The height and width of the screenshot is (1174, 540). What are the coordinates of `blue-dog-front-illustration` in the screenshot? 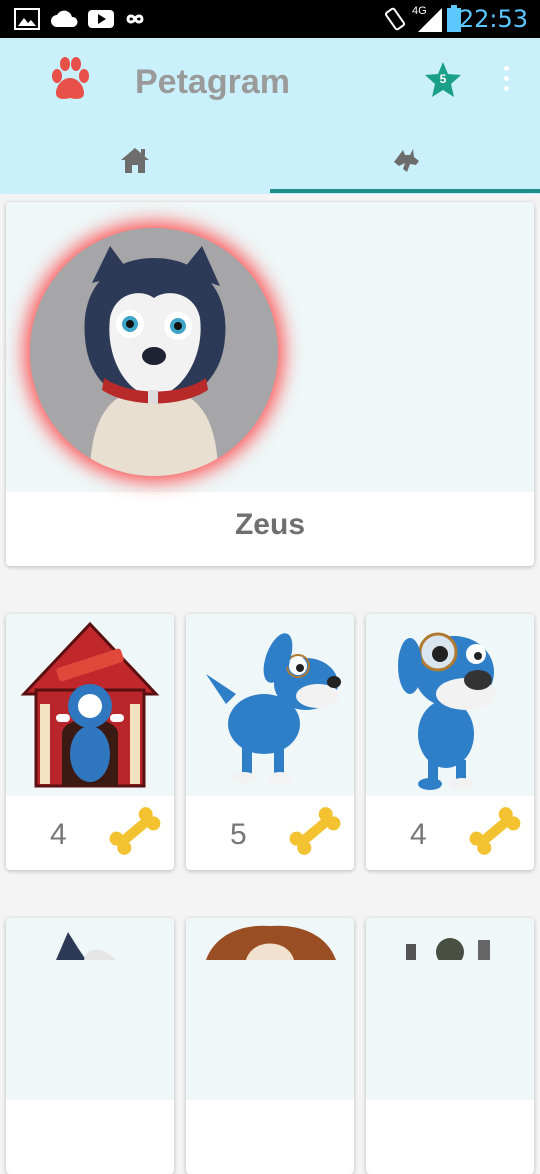 It's located at (447, 711).